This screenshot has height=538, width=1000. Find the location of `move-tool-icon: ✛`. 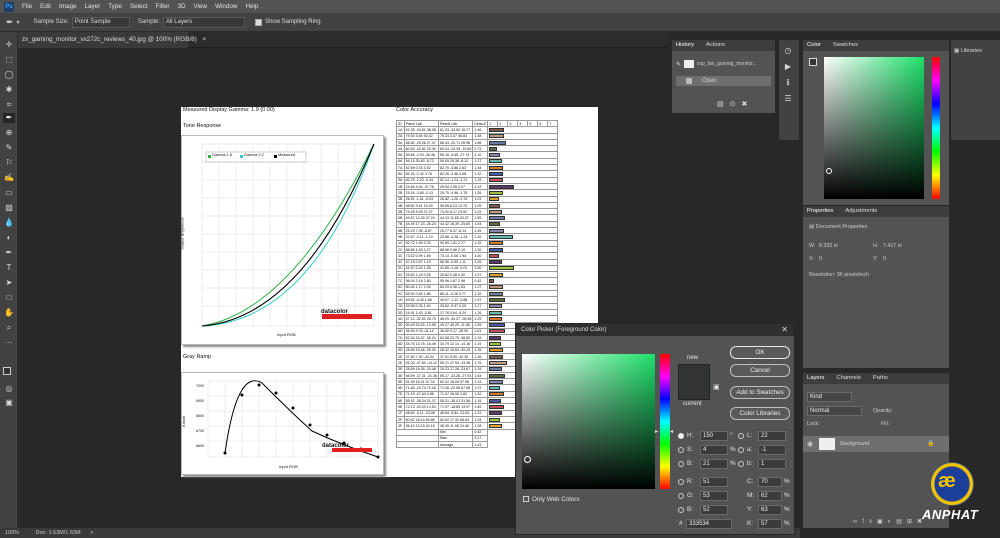

move-tool-icon: ✛ is located at coordinates (9, 45).